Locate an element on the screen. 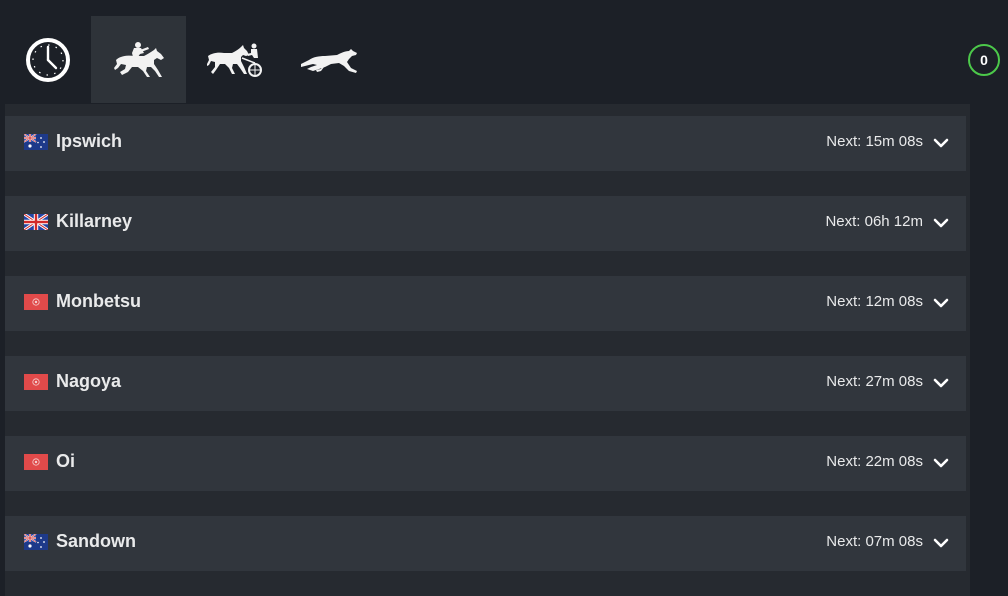  meeting-row-nagoya: Nagoya Next: 27m 08s is located at coordinates (485, 383).